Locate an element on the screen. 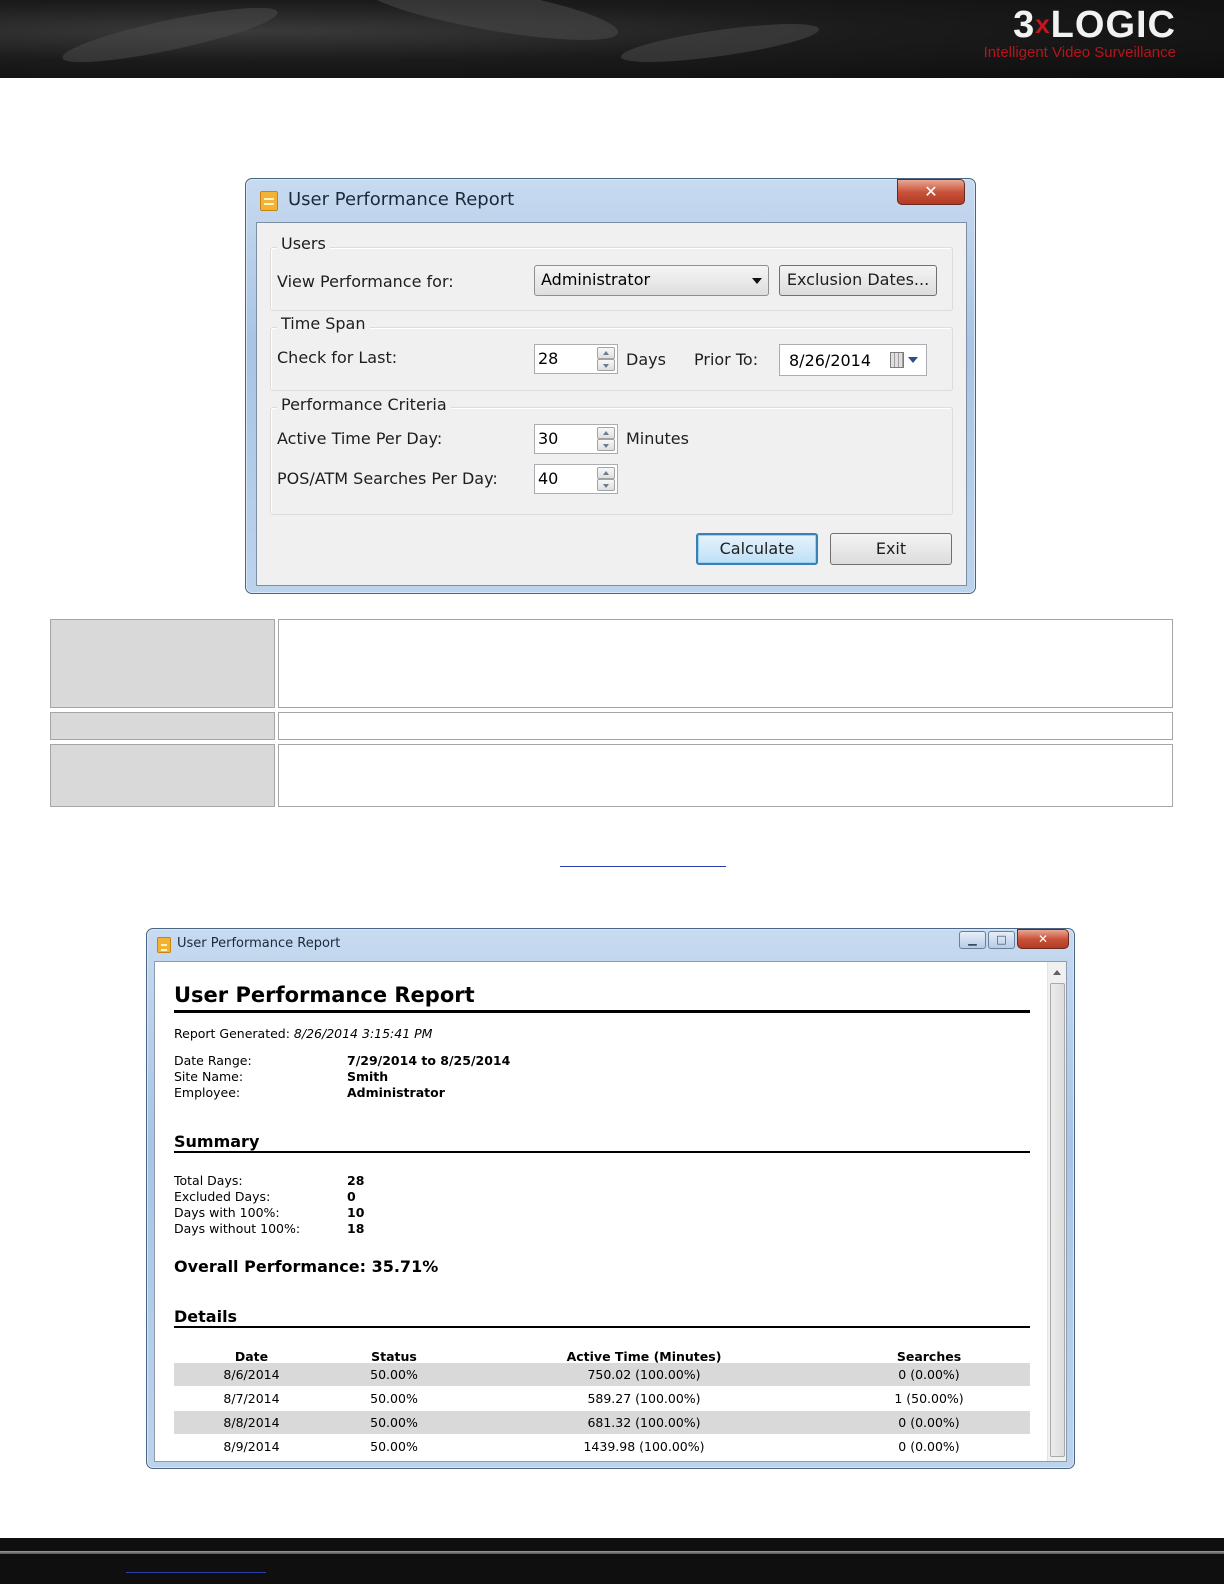 This screenshot has height=1584, width=1224. check-for-last-spinner: 28 is located at coordinates (576, 359).